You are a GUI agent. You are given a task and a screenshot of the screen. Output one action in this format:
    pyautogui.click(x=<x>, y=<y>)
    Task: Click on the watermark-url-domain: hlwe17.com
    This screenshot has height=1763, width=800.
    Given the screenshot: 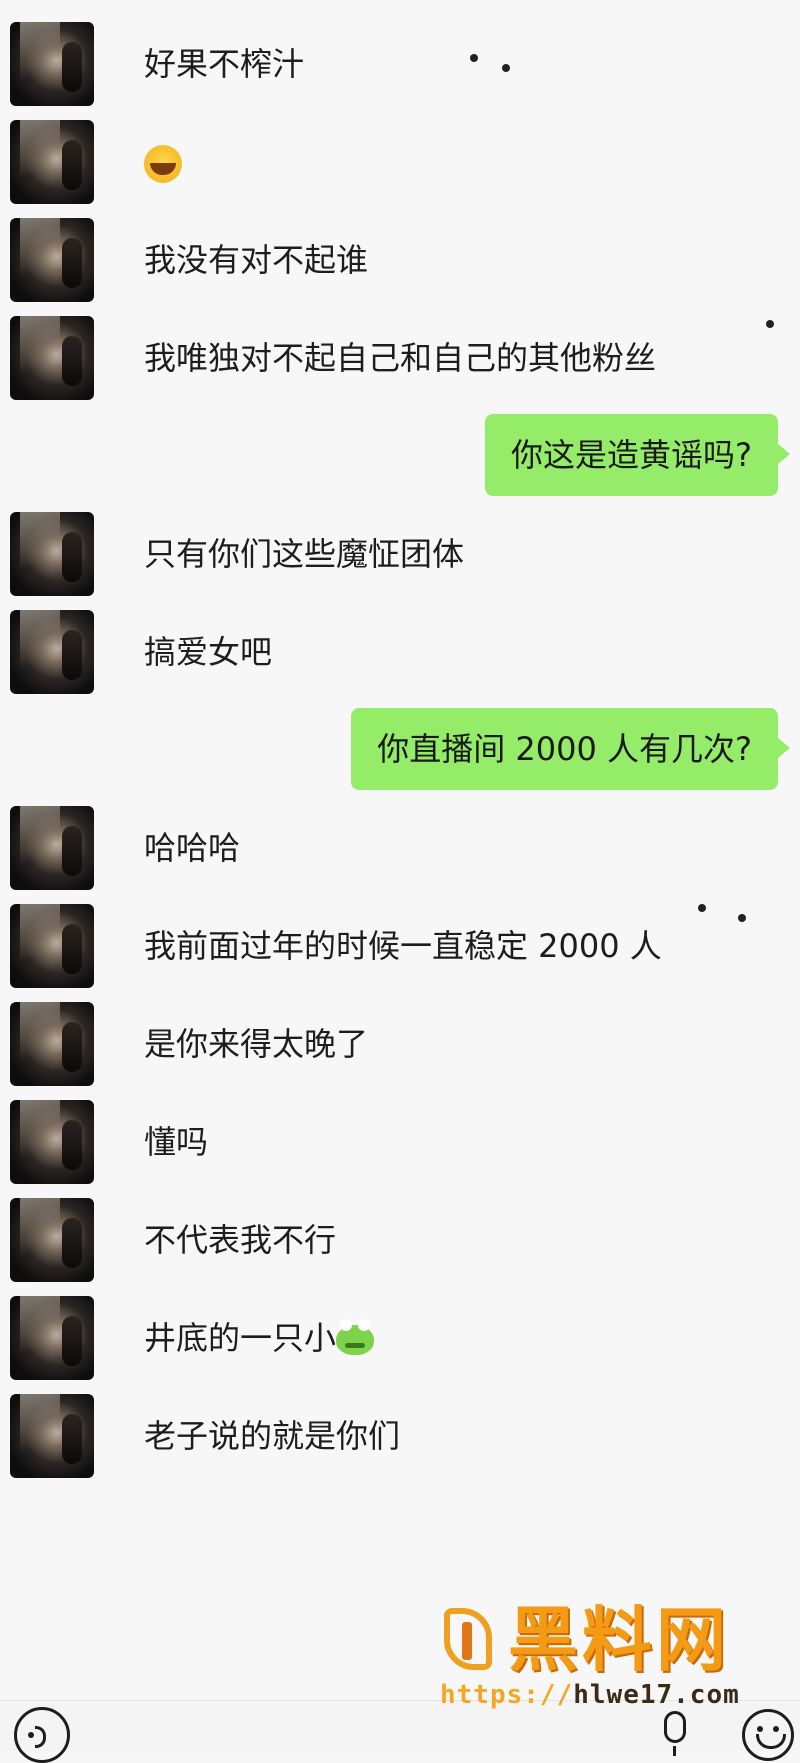 What is the action you would take?
    pyautogui.click(x=656, y=1695)
    